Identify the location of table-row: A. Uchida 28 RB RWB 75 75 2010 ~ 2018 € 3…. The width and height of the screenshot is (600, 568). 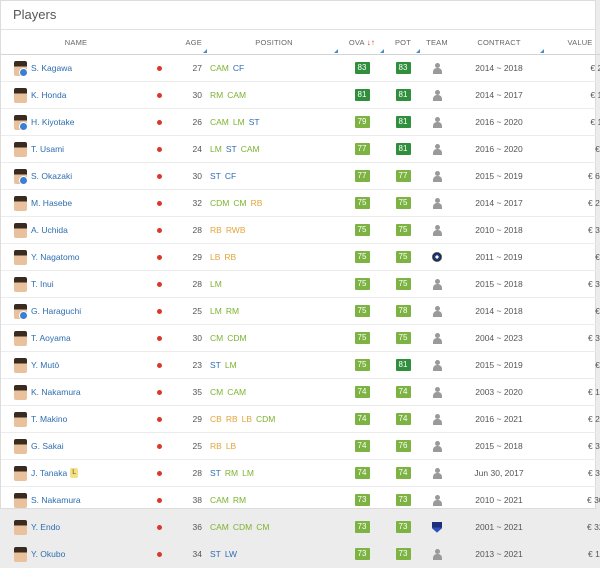
(300, 230).